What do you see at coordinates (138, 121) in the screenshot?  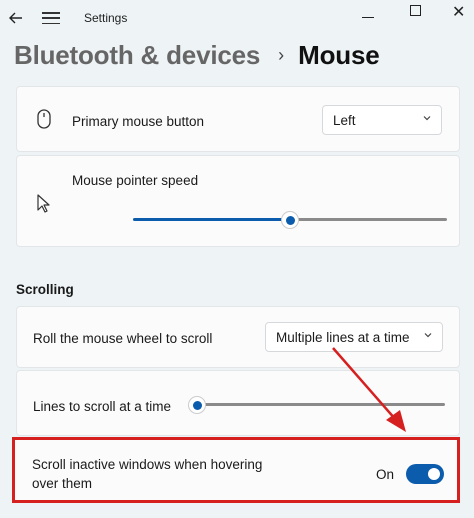 I see `primary-button-label: Primary mouse button` at bounding box center [138, 121].